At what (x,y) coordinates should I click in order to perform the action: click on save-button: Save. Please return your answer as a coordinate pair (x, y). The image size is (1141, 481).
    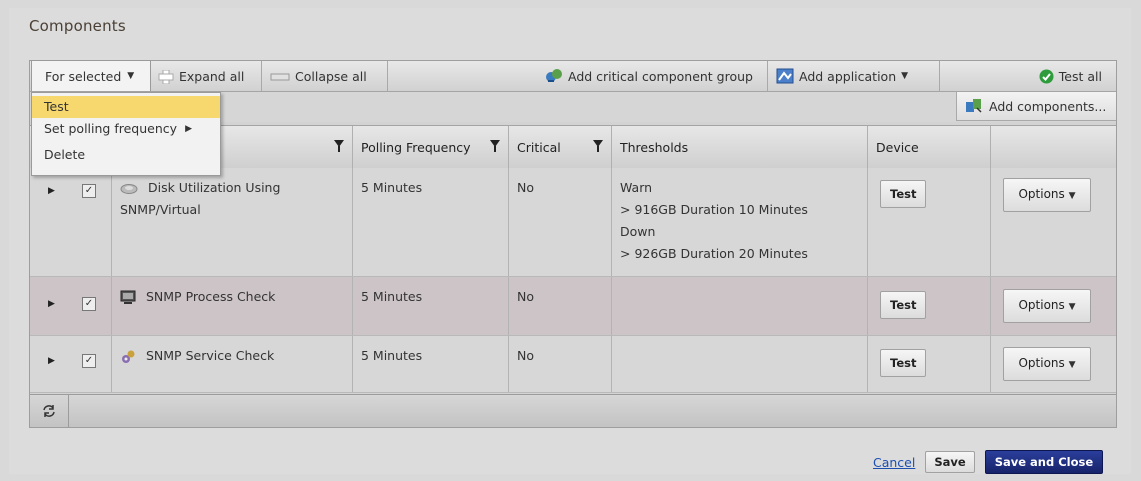
    Looking at the image, I should click on (950, 462).